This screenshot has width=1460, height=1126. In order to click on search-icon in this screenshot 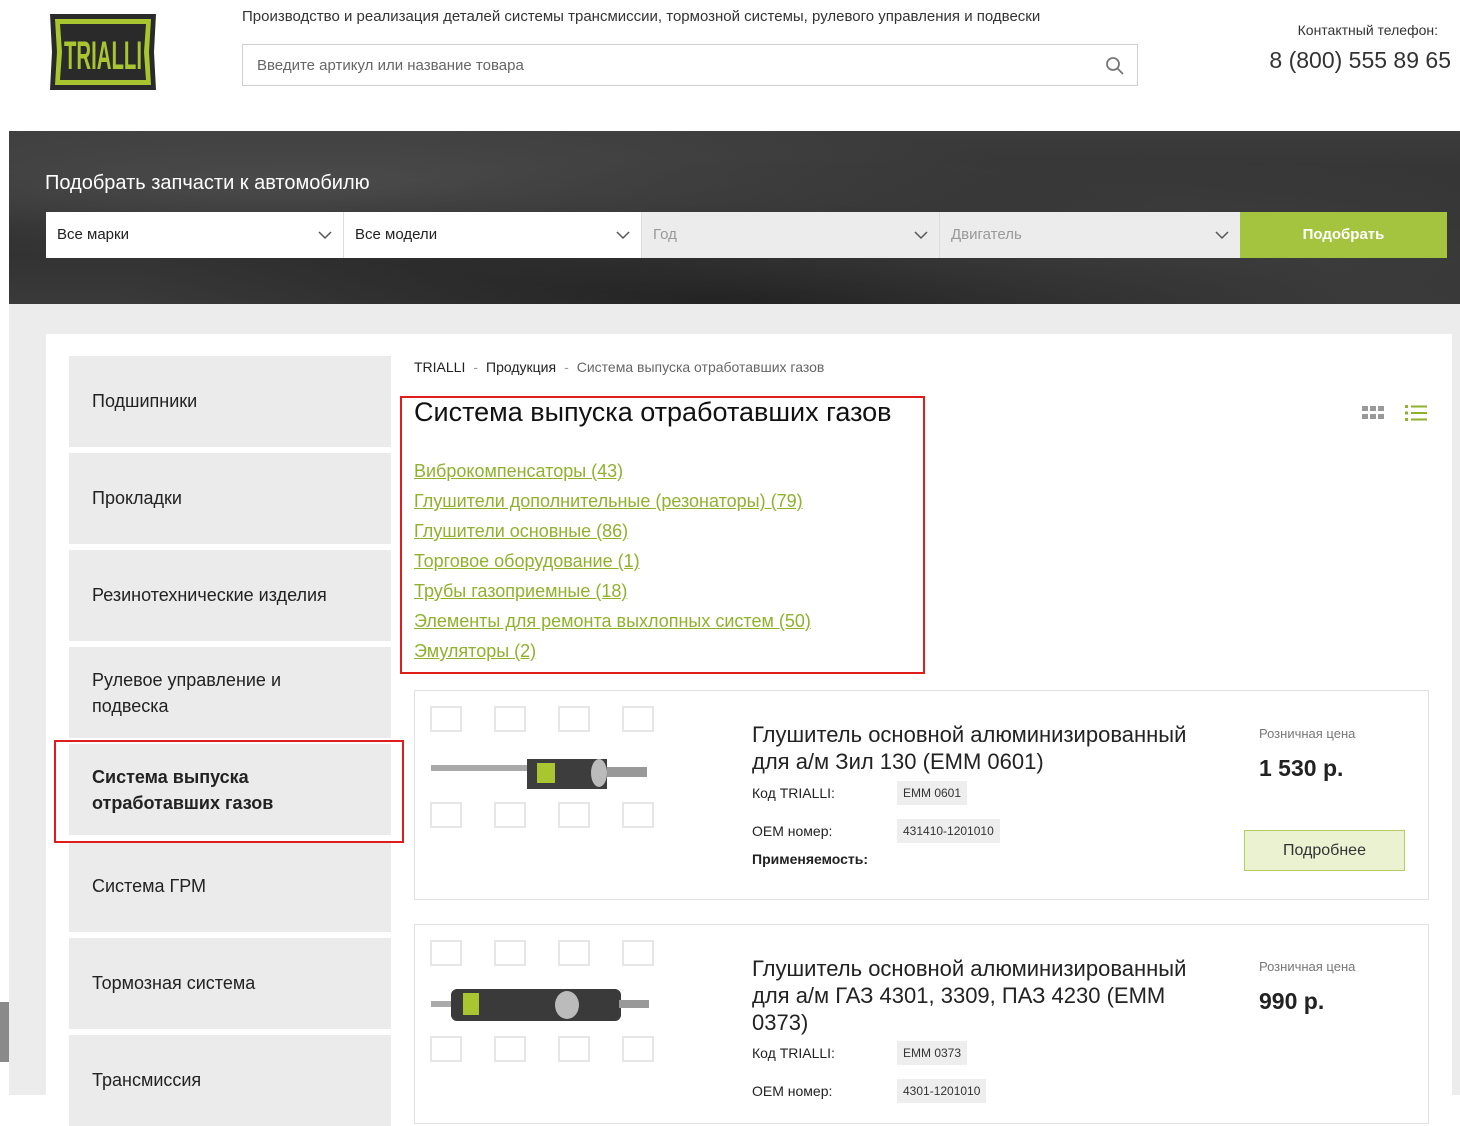, I will do `click(1115, 66)`.